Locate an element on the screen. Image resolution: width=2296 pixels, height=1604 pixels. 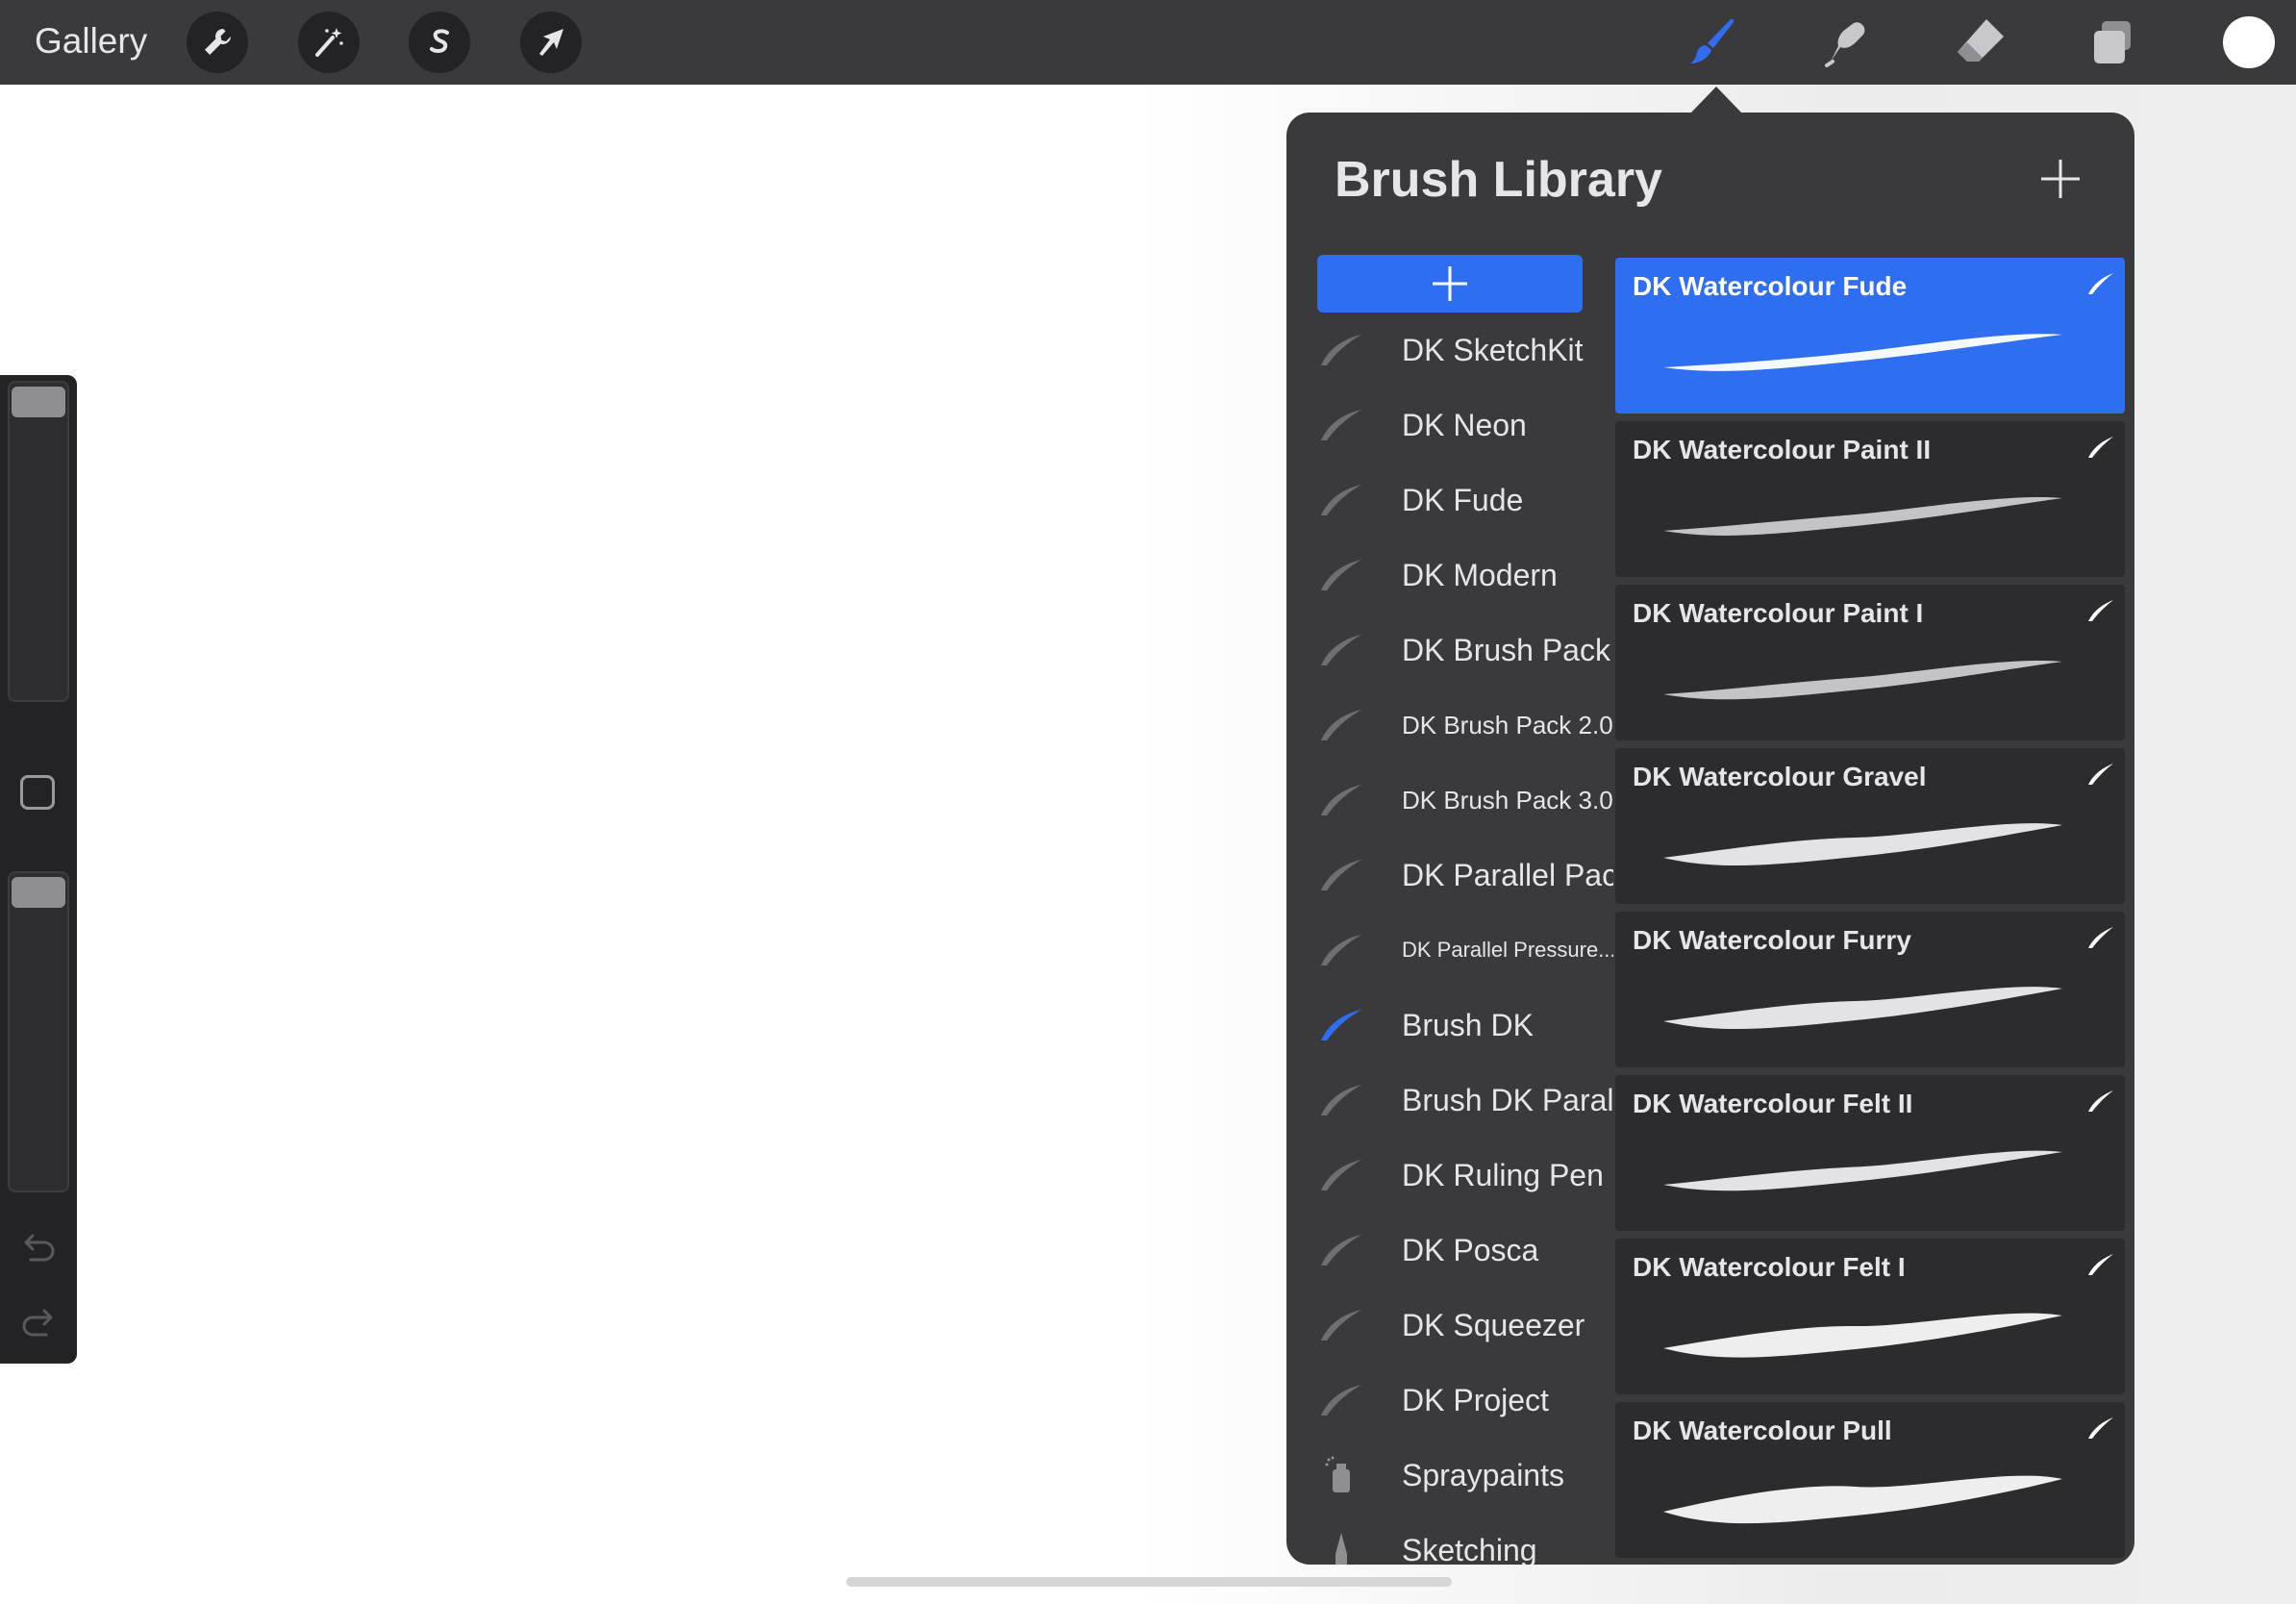
selection-icon is located at coordinates (439, 41).